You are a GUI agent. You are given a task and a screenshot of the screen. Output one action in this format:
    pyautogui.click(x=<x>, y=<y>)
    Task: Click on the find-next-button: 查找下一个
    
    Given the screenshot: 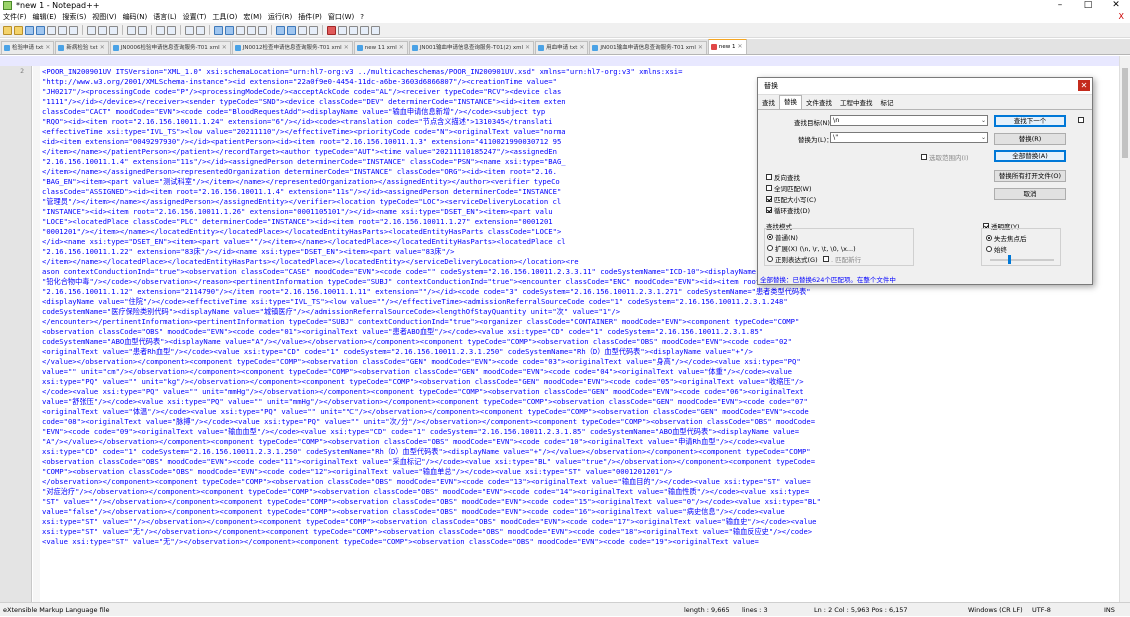 What is the action you would take?
    pyautogui.click(x=1030, y=121)
    